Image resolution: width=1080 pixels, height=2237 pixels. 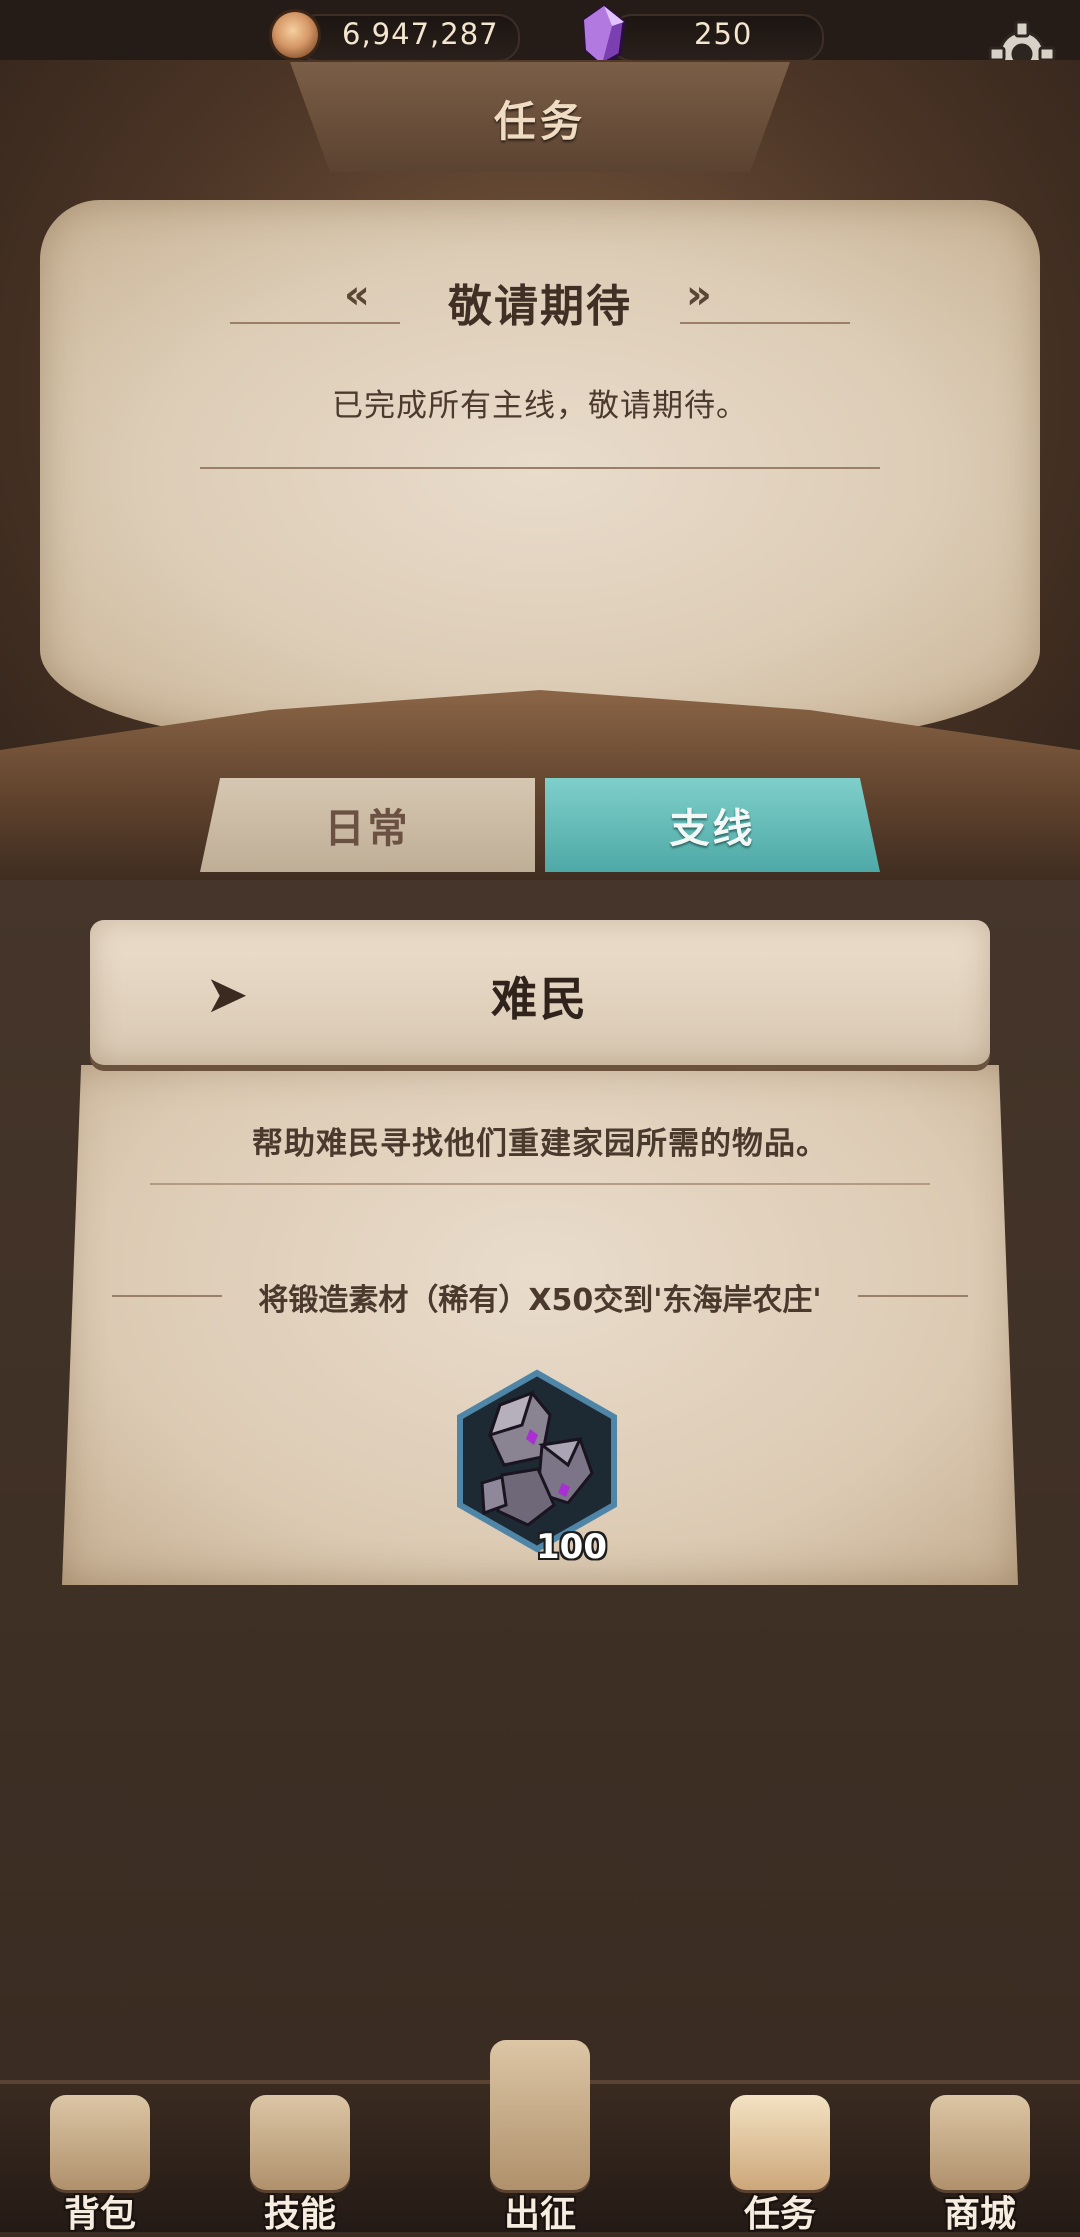 I want to click on quest-objective: 将锻造素材（稀有）X50交到'东海岸农庄', so click(x=540, y=1300).